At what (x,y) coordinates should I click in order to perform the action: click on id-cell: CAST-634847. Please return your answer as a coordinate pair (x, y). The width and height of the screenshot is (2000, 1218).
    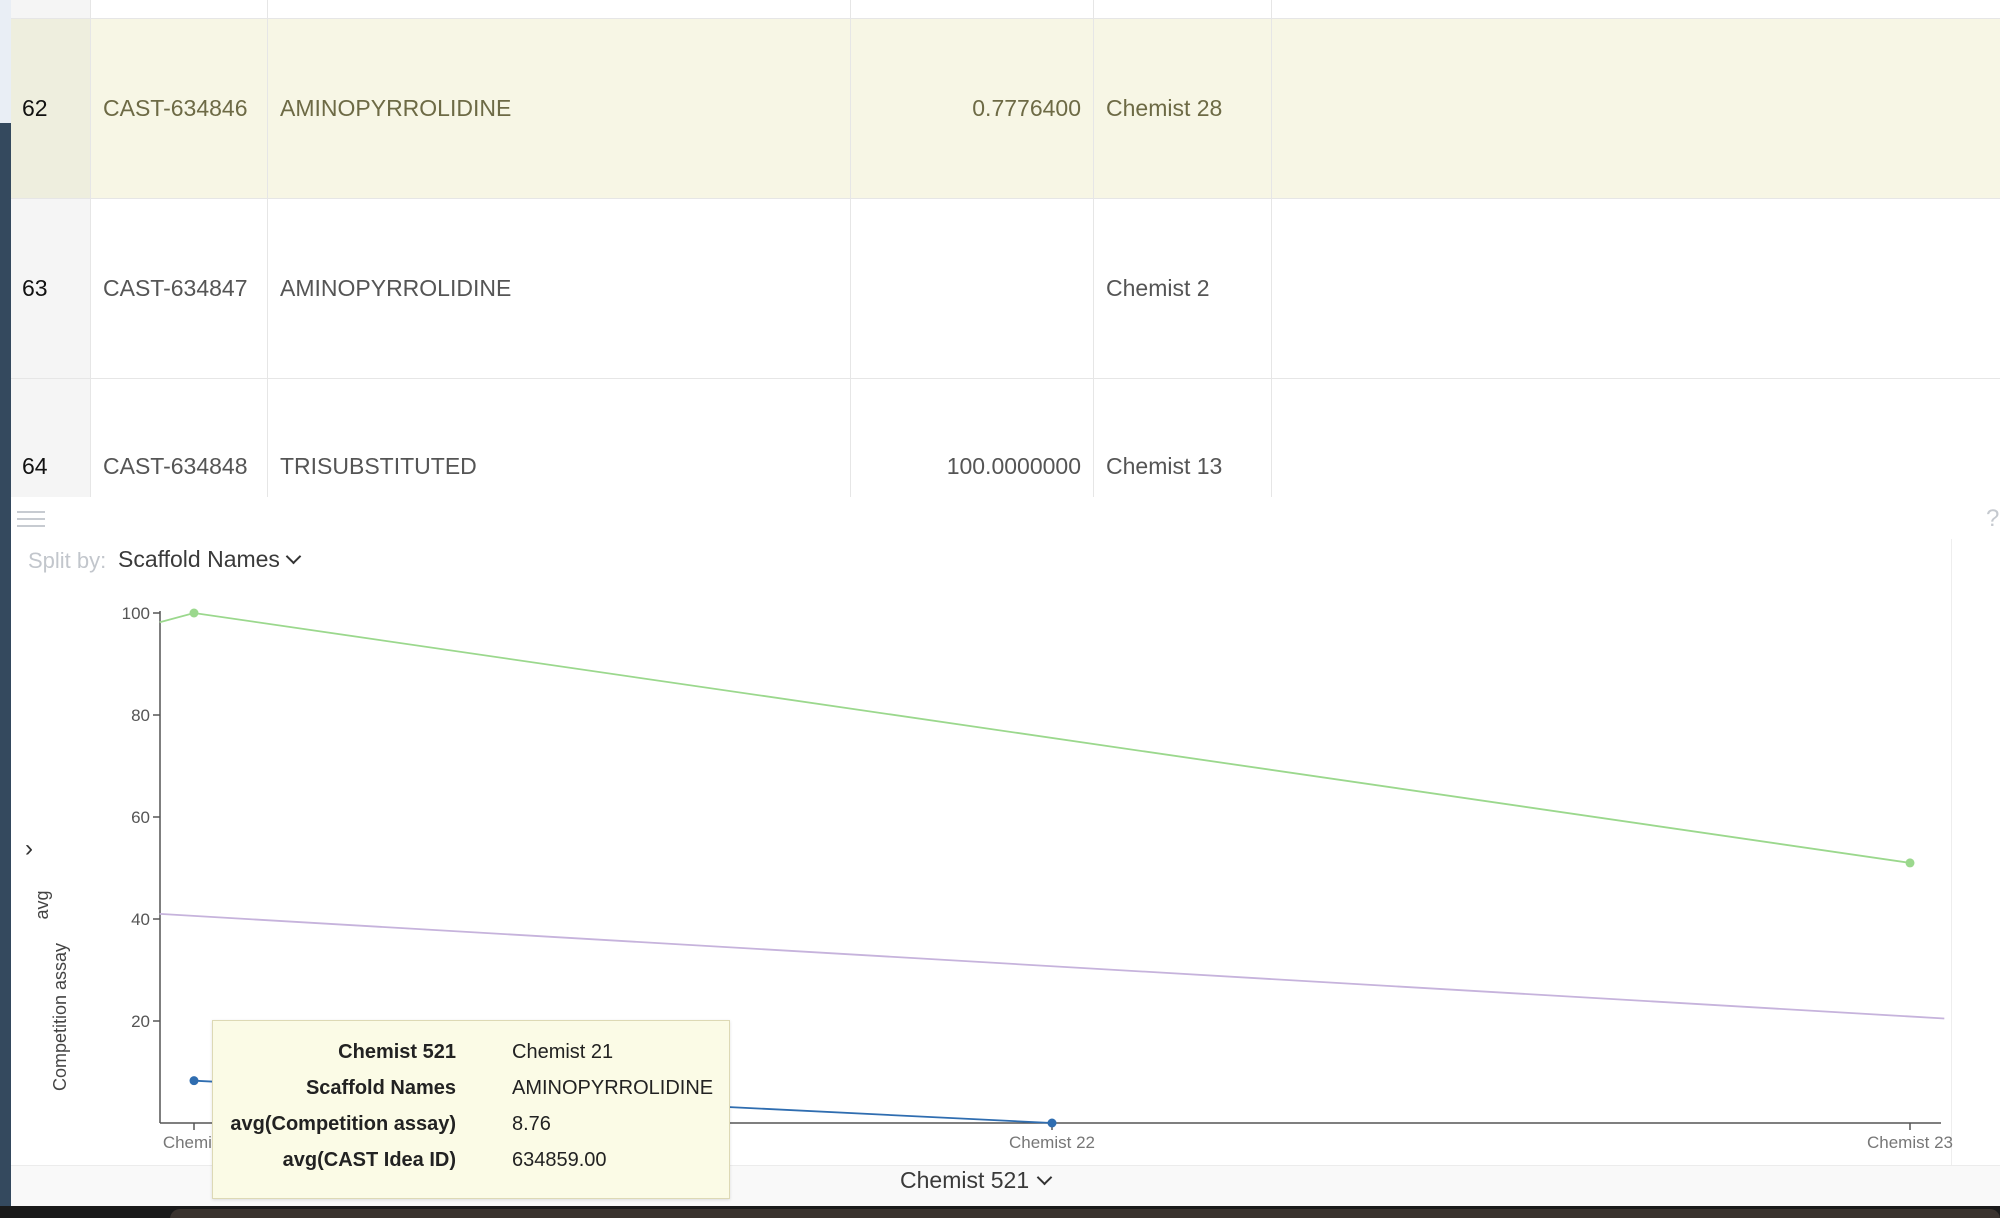
    Looking at the image, I should click on (179, 288).